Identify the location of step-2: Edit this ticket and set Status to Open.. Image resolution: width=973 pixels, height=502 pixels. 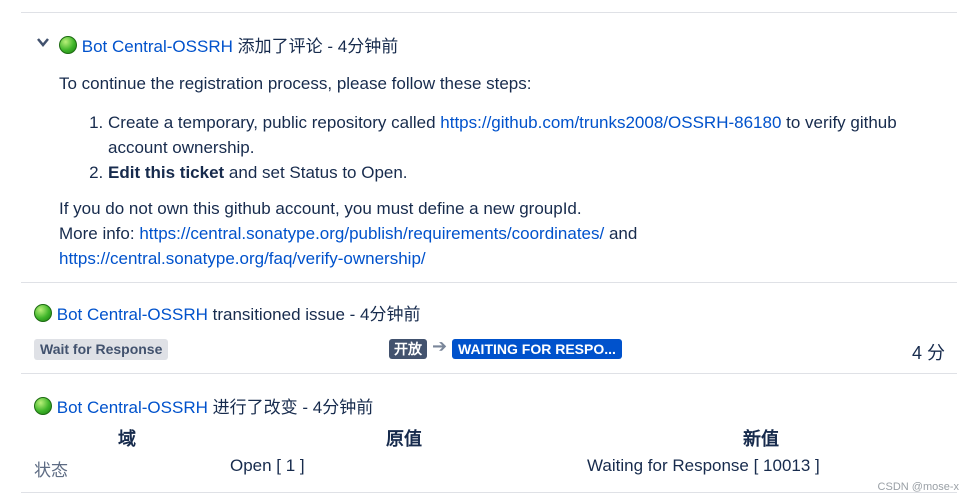
(533, 172).